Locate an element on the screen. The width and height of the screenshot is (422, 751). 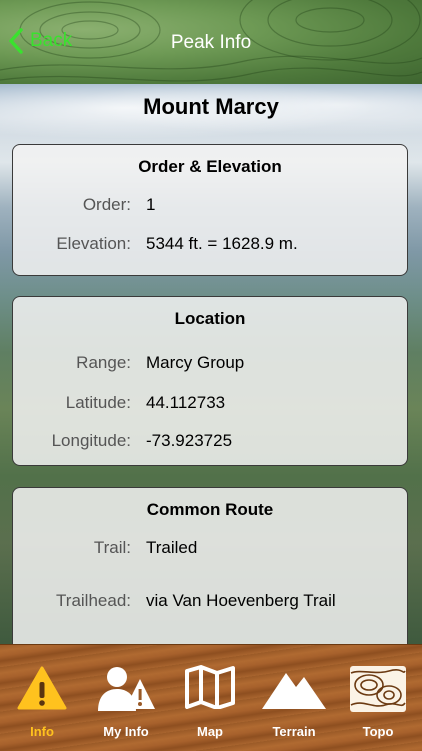
trail-value: Trailed is located at coordinates (172, 547).